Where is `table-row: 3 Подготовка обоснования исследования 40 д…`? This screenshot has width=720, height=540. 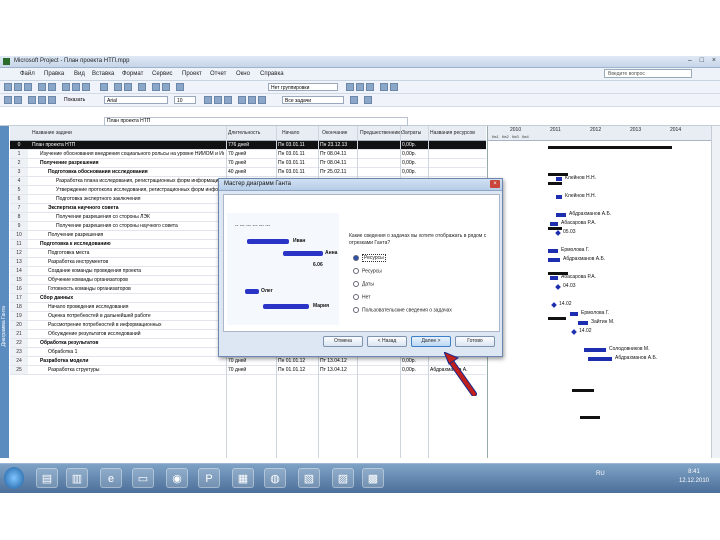 table-row: 3 Подготовка обоснования исследования 40 д… is located at coordinates (248, 172).